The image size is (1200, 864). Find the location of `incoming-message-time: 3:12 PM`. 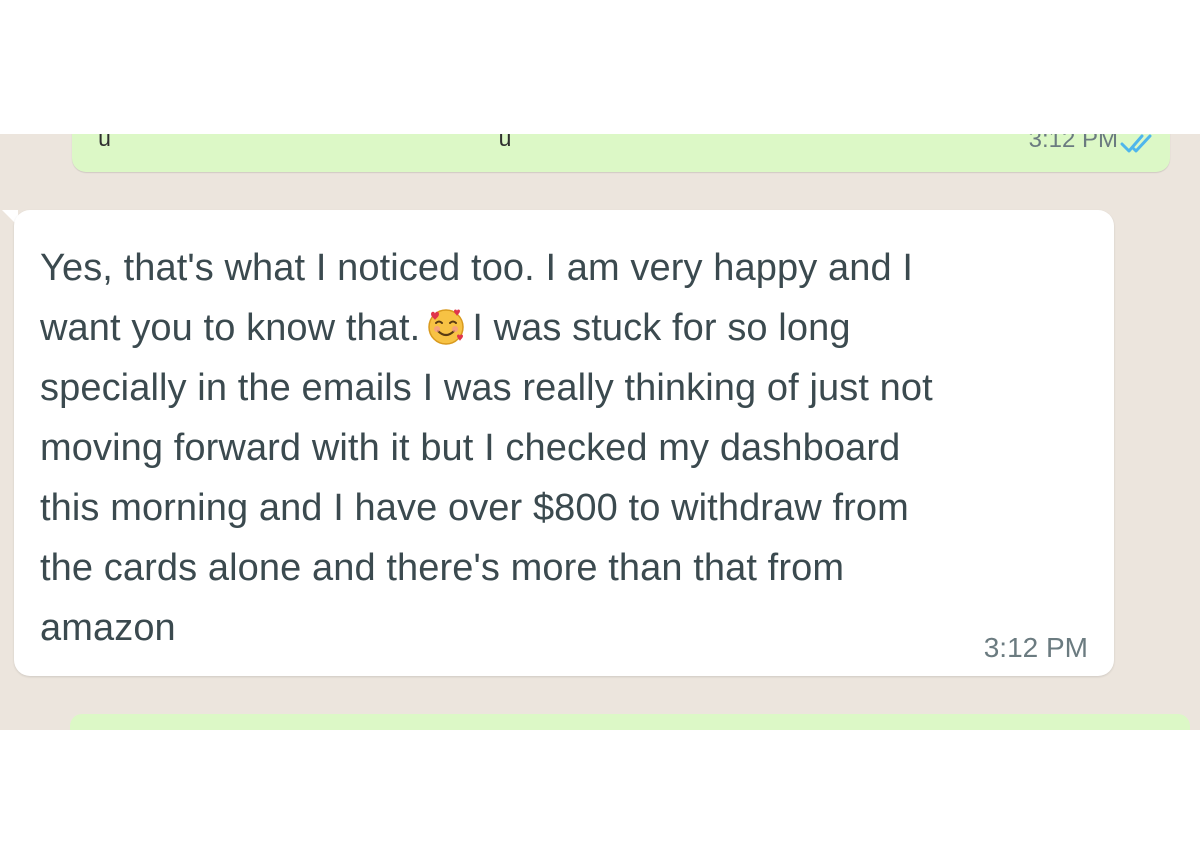

incoming-message-time: 3:12 PM is located at coordinates (1035, 647).